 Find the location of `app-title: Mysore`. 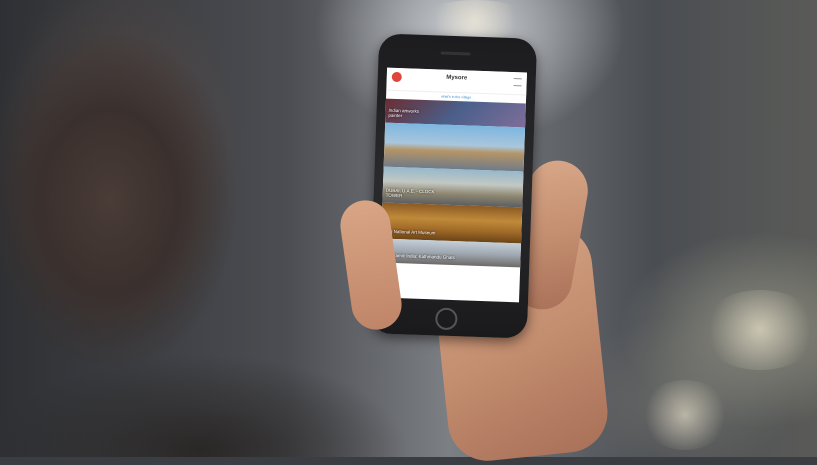

app-title: Mysore is located at coordinates (457, 78).